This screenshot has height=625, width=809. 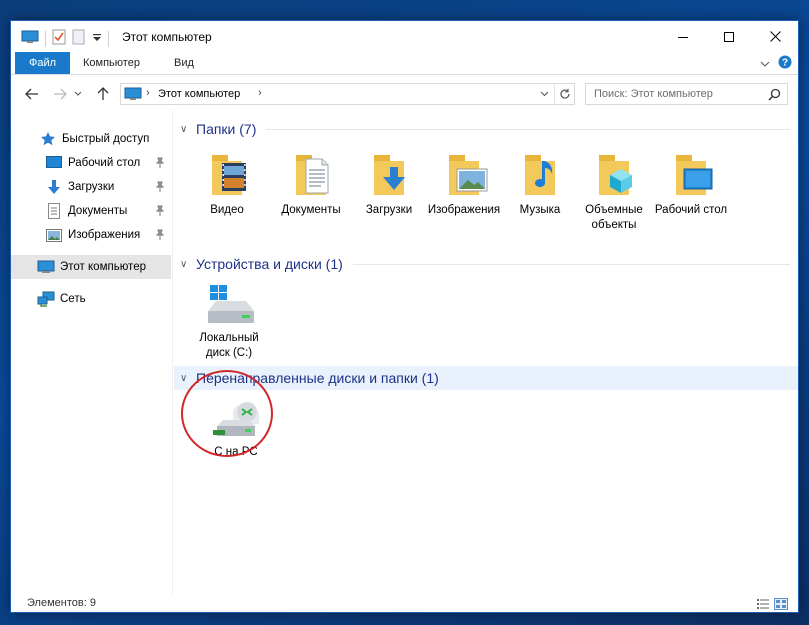 What do you see at coordinates (167, 37) in the screenshot?
I see `window-title: Этот компьютер` at bounding box center [167, 37].